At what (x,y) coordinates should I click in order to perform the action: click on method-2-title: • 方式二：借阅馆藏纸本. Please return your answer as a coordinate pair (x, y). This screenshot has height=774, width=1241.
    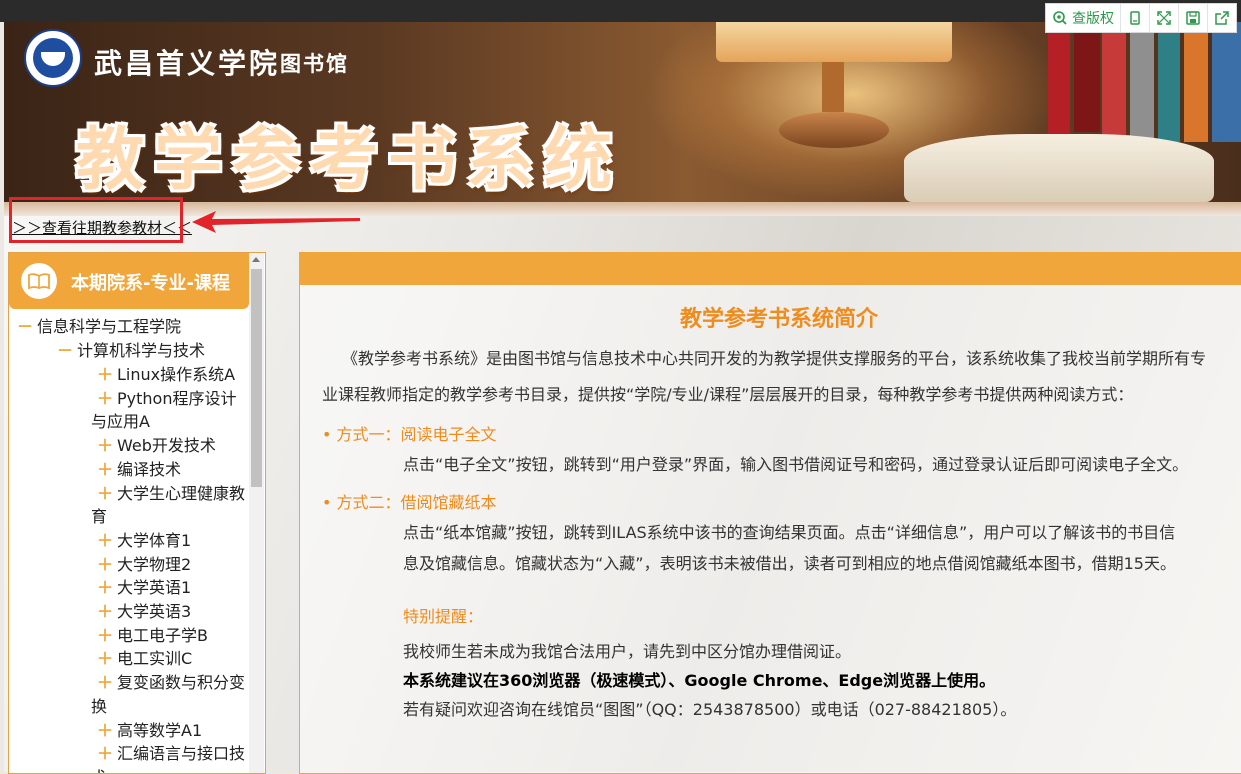
    Looking at the image, I should click on (409, 502).